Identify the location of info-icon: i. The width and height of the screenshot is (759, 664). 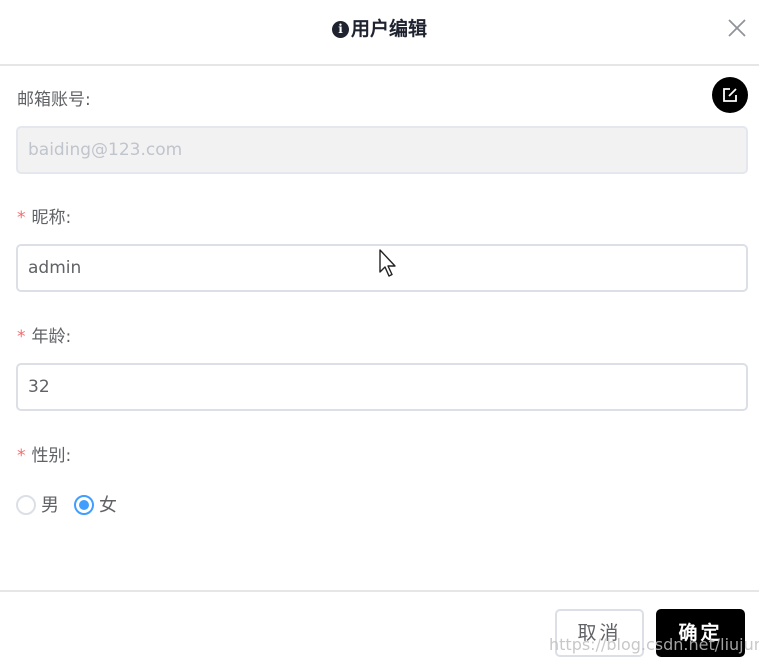
(340, 29).